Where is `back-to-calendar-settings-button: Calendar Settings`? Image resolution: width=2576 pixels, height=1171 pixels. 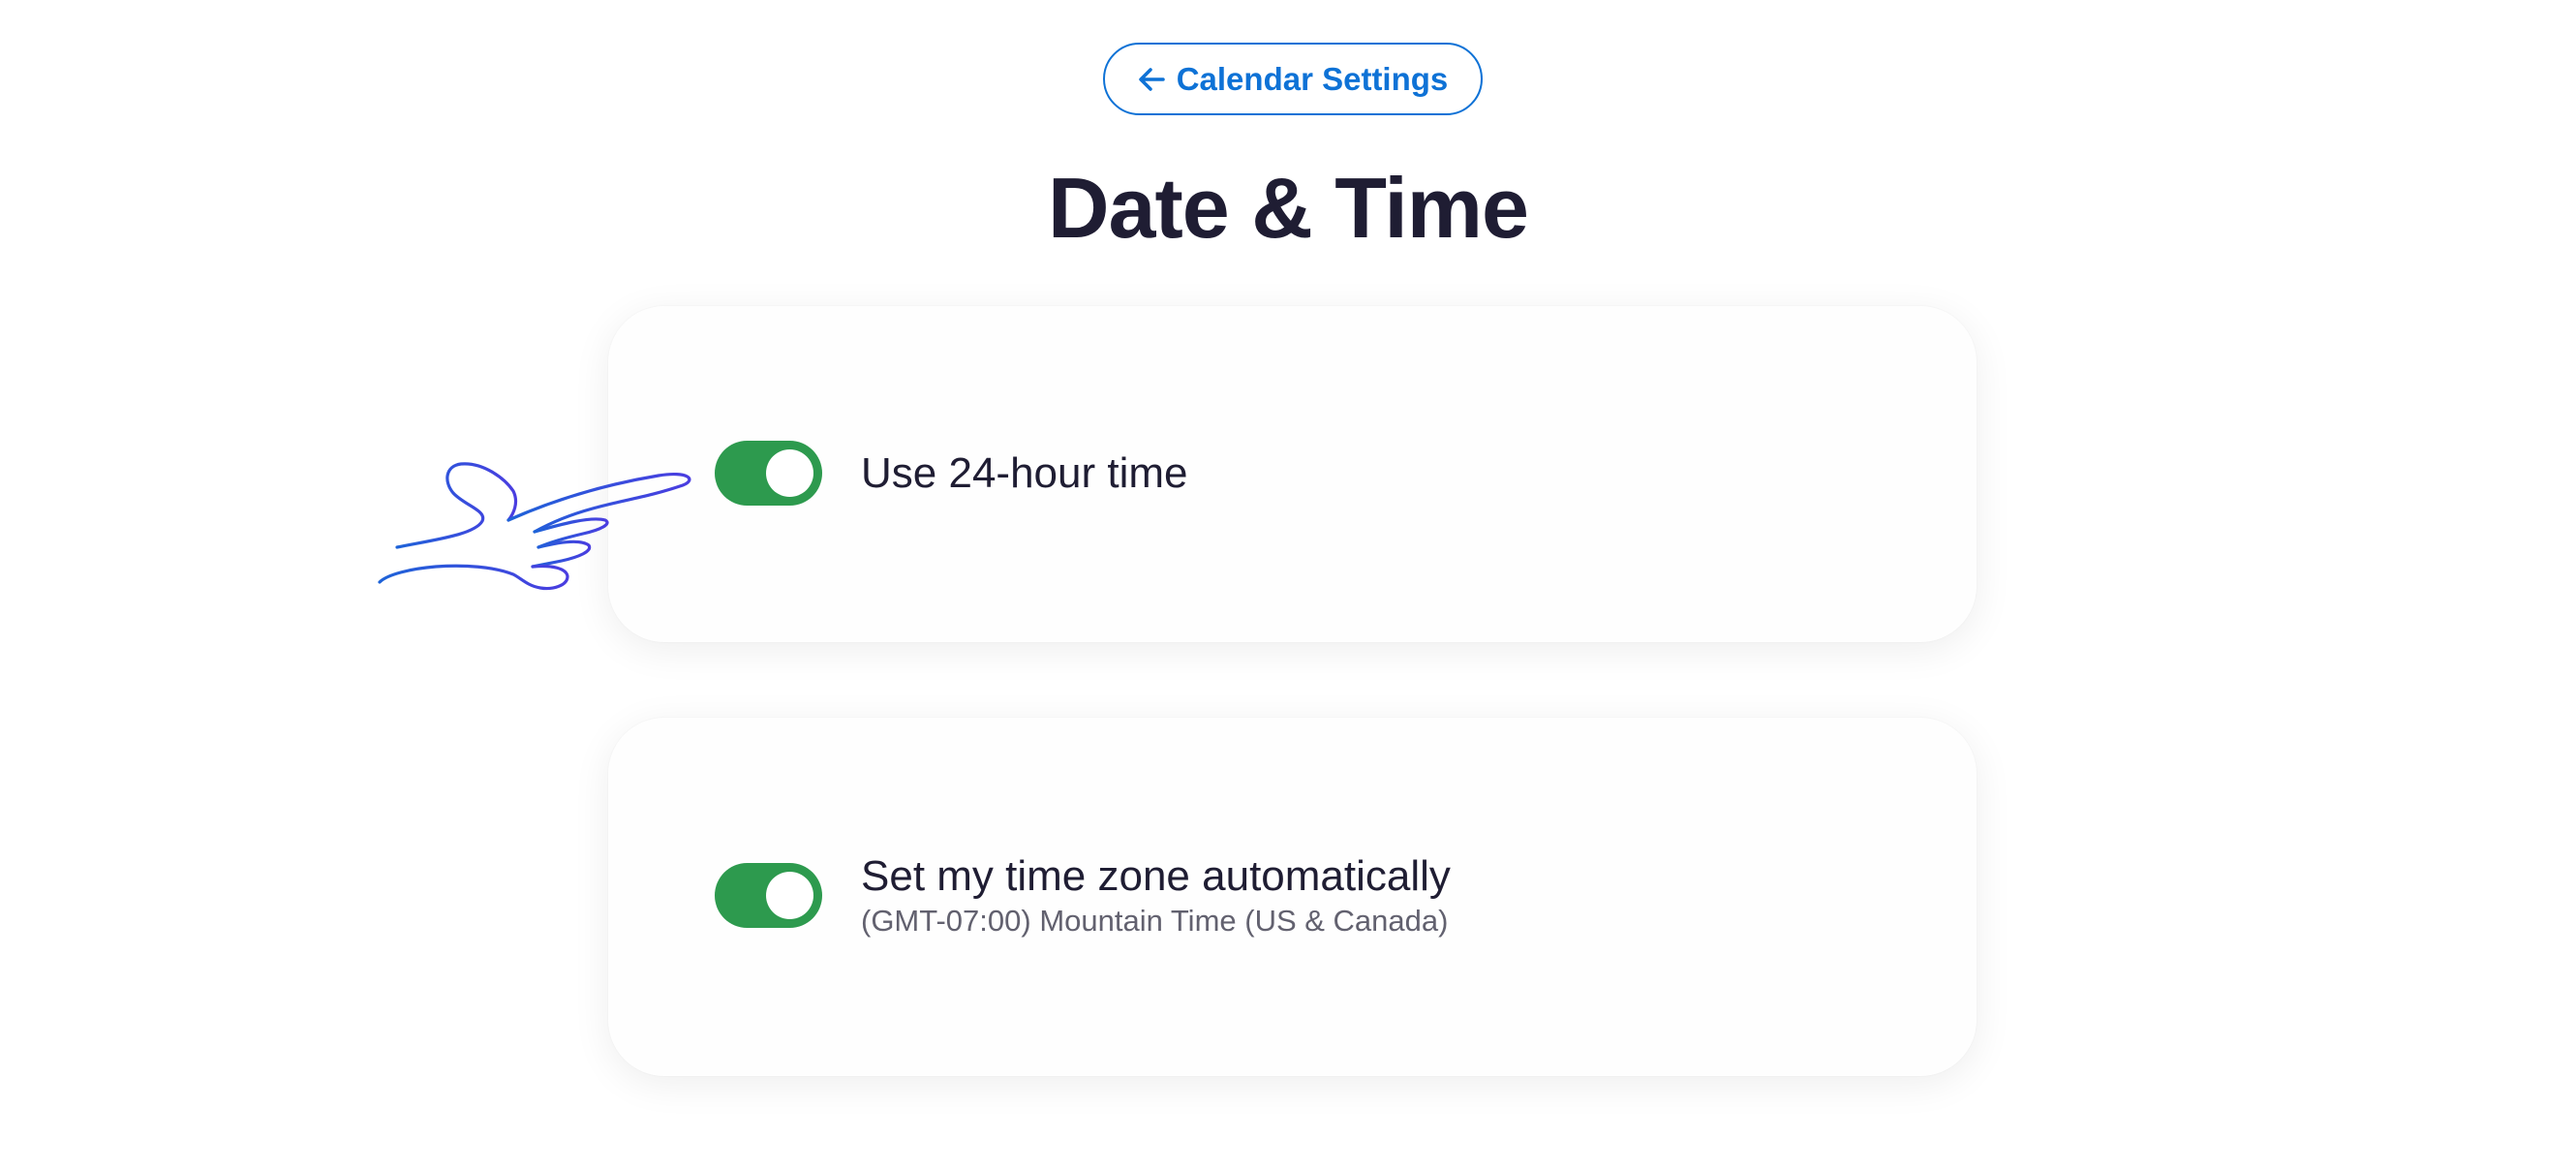 back-to-calendar-settings-button: Calendar Settings is located at coordinates (1293, 79).